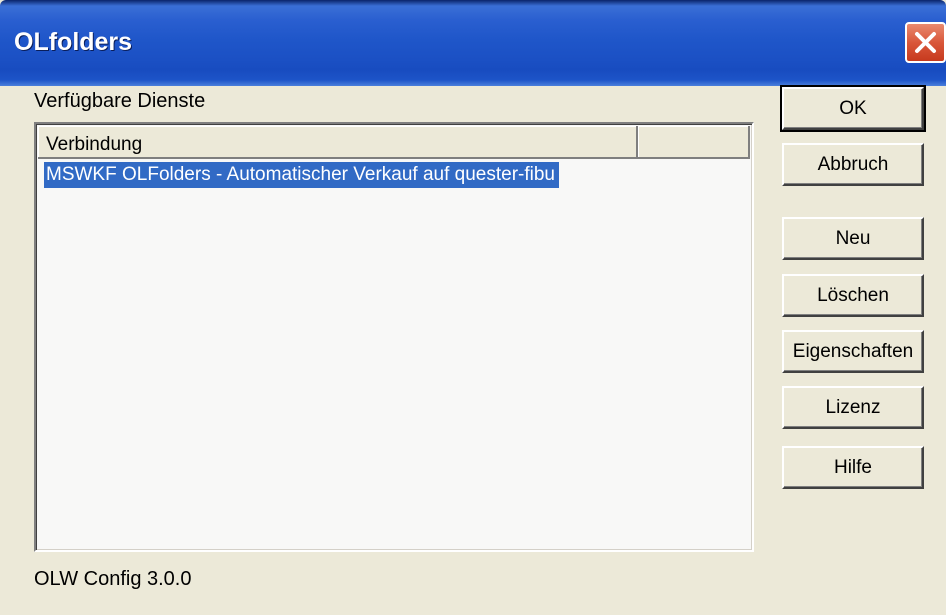 Image resolution: width=946 pixels, height=615 pixels. Describe the element at coordinates (73, 42) in the screenshot. I see `window-title: OLfolders` at that location.